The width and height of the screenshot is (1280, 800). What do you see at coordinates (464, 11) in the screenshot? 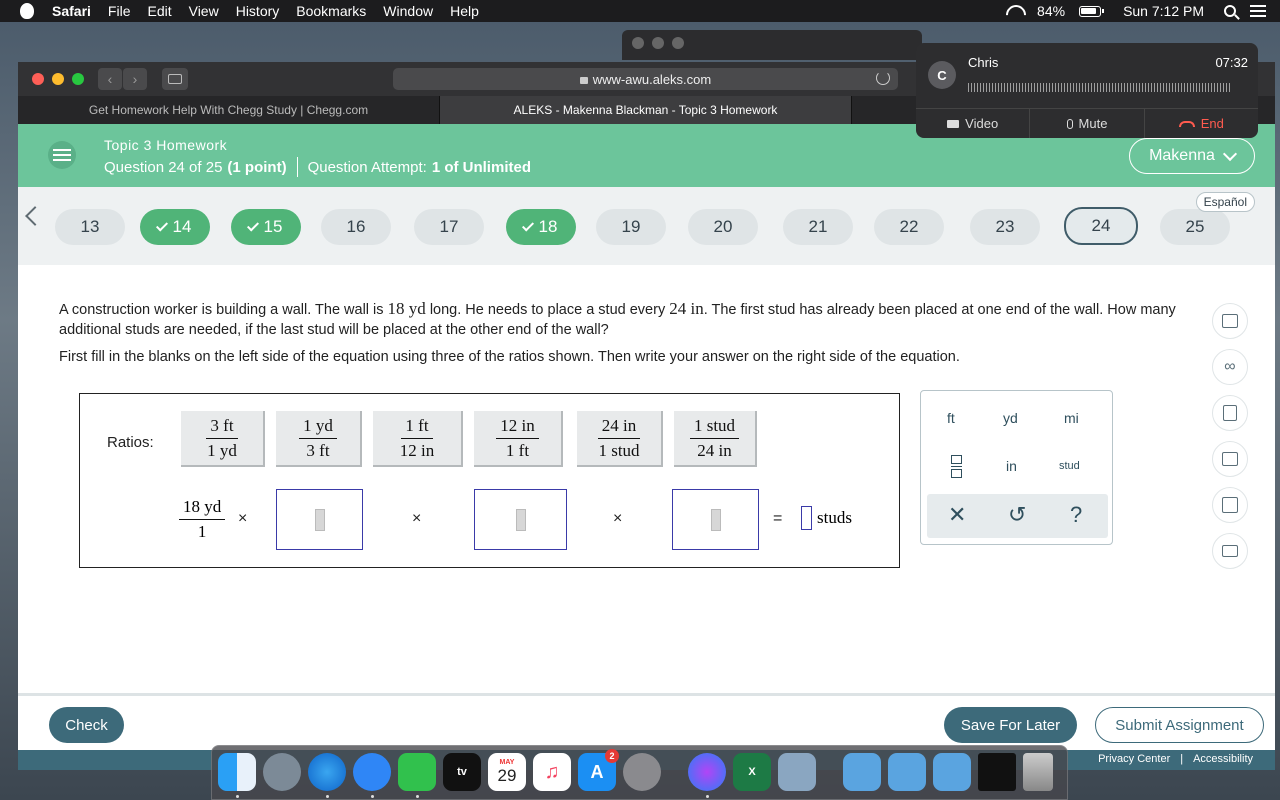
I see `menu-help: Help` at bounding box center [464, 11].